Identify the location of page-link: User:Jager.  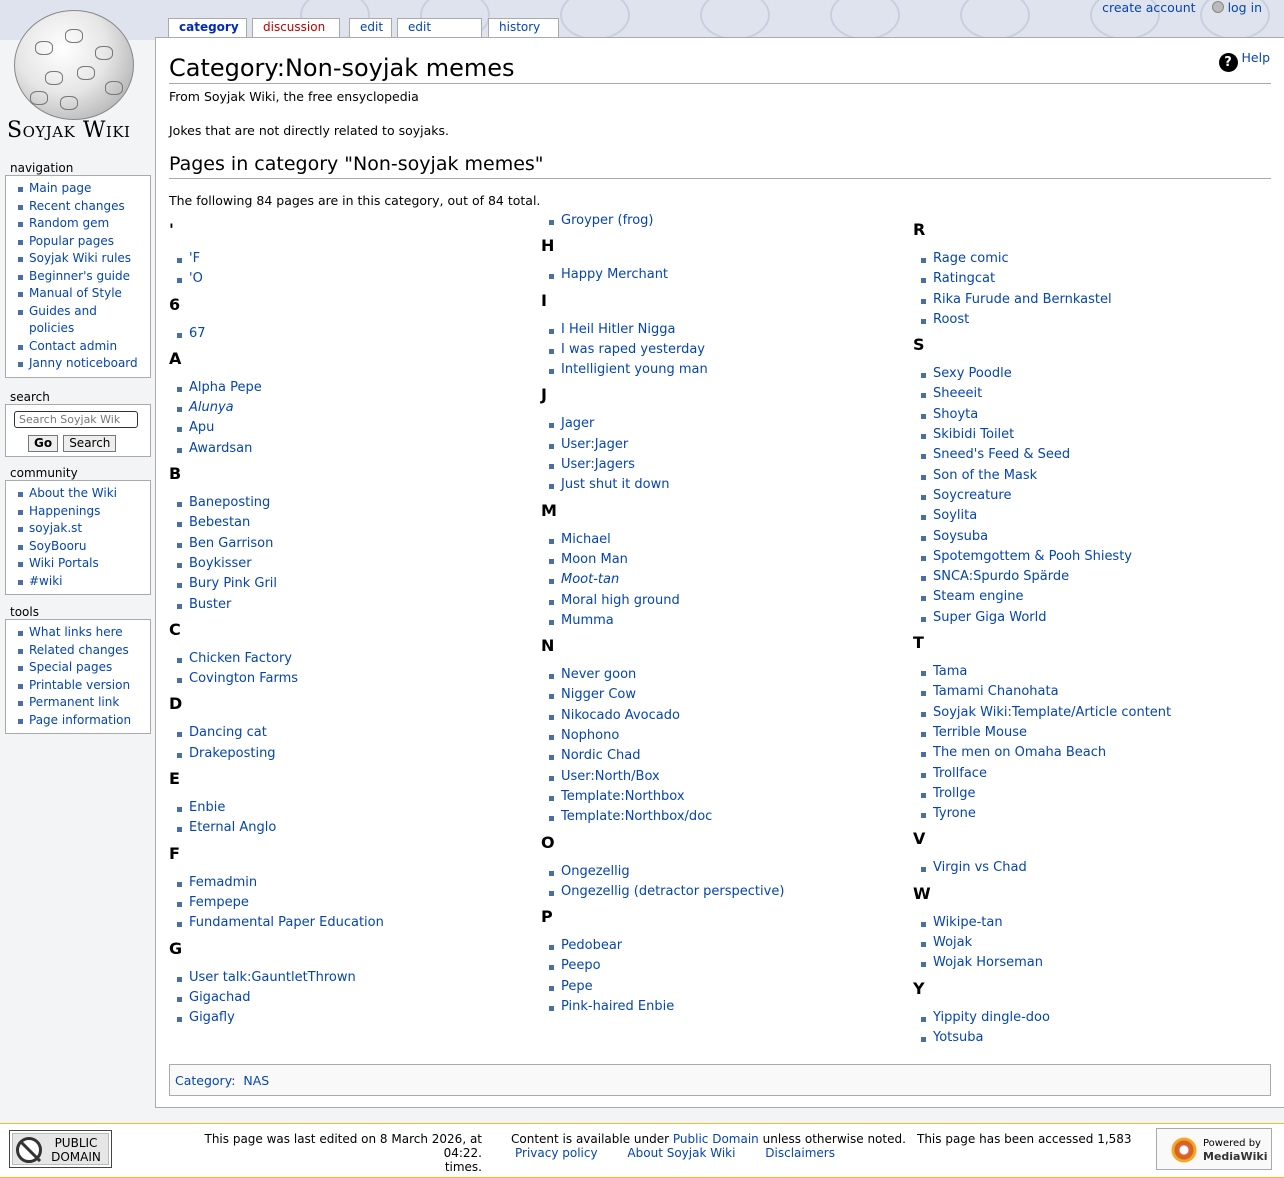
(594, 444).